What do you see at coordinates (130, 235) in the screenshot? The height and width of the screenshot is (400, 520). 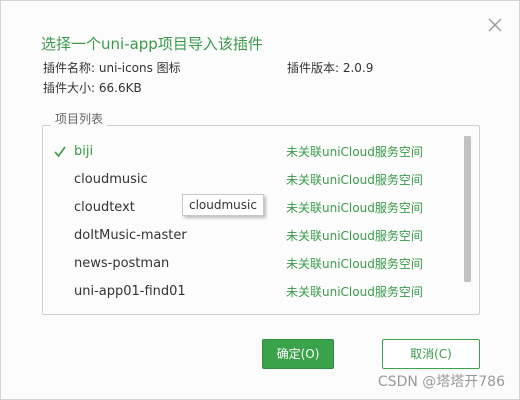 I see `project-name: doItMusic-master` at bounding box center [130, 235].